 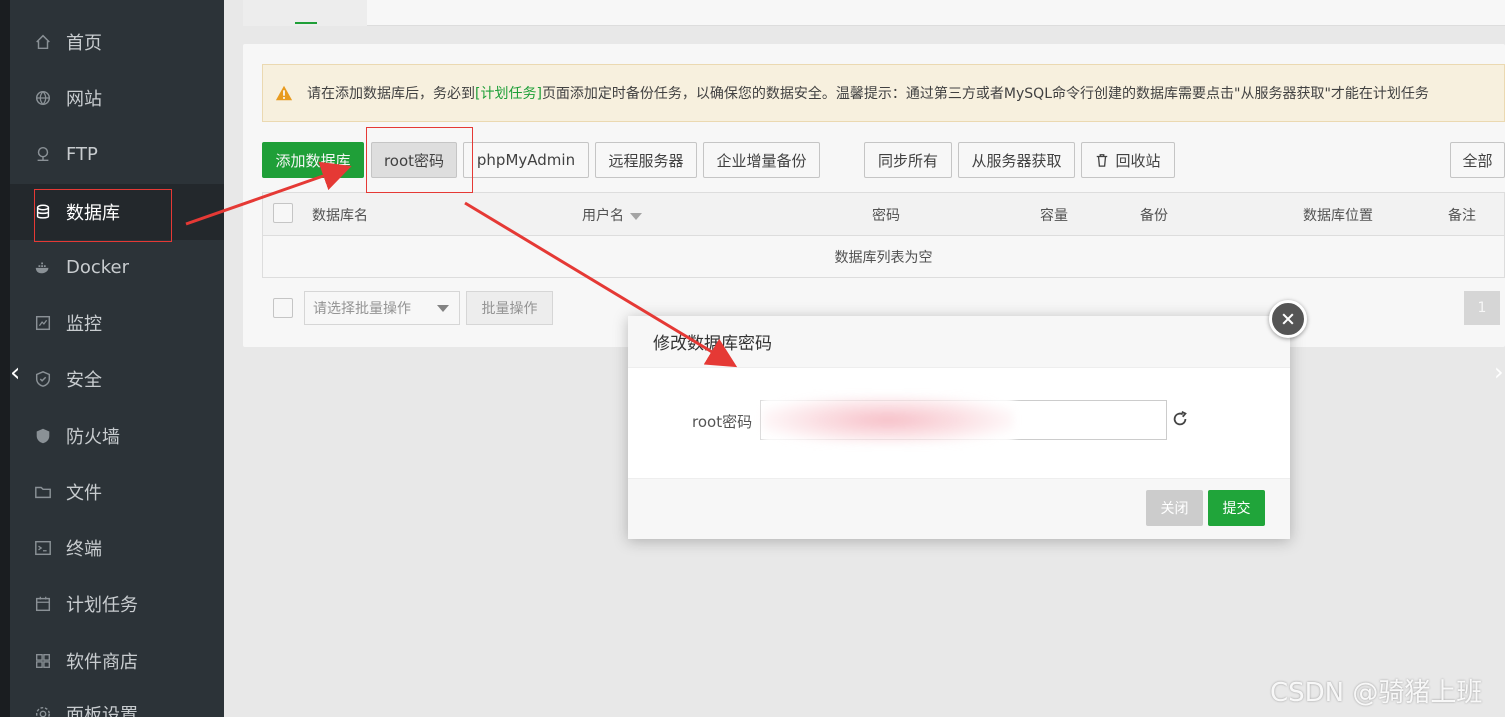 What do you see at coordinates (117, 379) in the screenshot?
I see `sidebar-item-security: 安全` at bounding box center [117, 379].